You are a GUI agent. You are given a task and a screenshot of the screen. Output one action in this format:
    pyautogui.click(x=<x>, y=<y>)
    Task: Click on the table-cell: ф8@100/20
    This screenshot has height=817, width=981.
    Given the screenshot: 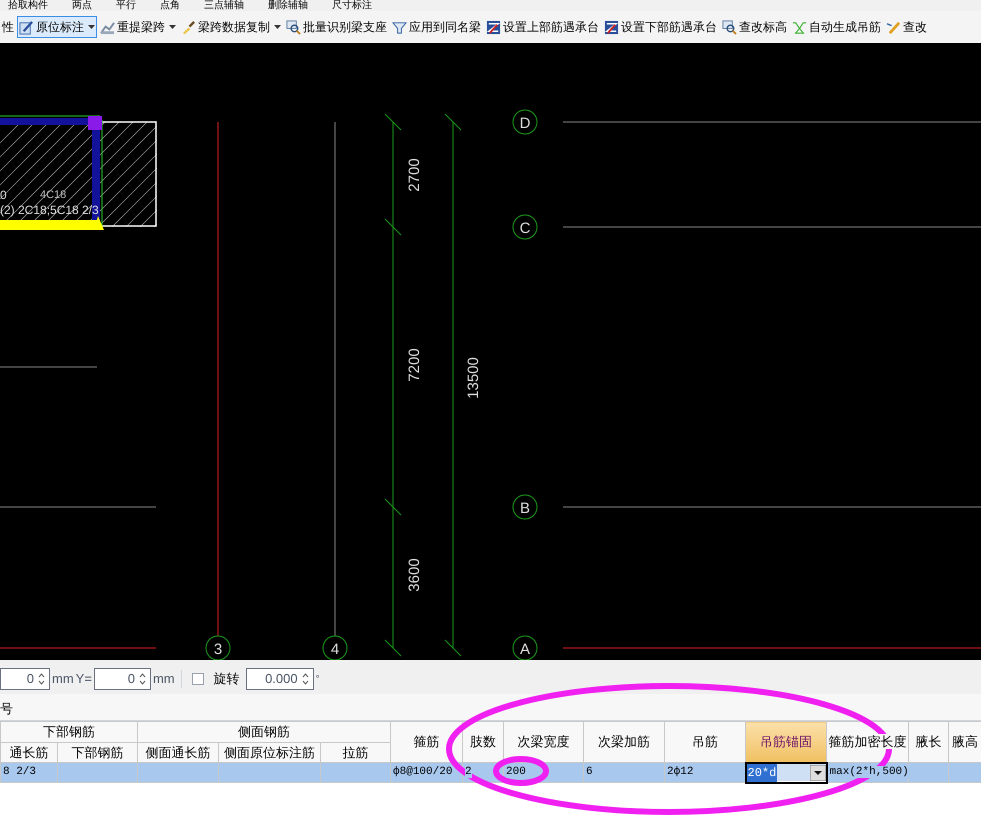 What is the action you would take?
    pyautogui.click(x=422, y=772)
    